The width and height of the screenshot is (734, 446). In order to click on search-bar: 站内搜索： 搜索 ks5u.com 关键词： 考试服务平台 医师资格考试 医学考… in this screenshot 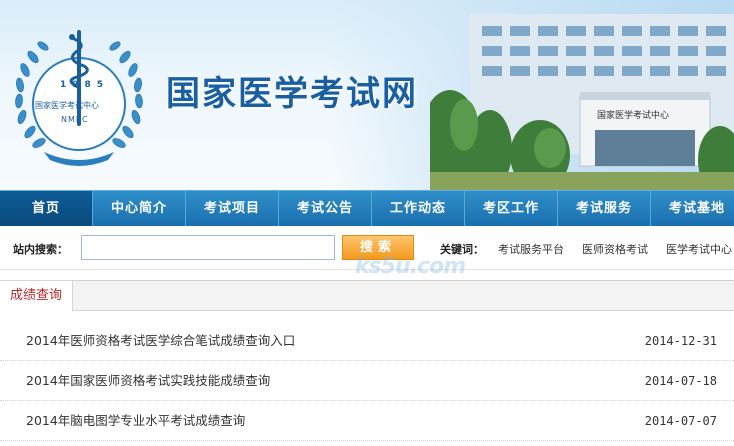, I will do `click(367, 252)`.